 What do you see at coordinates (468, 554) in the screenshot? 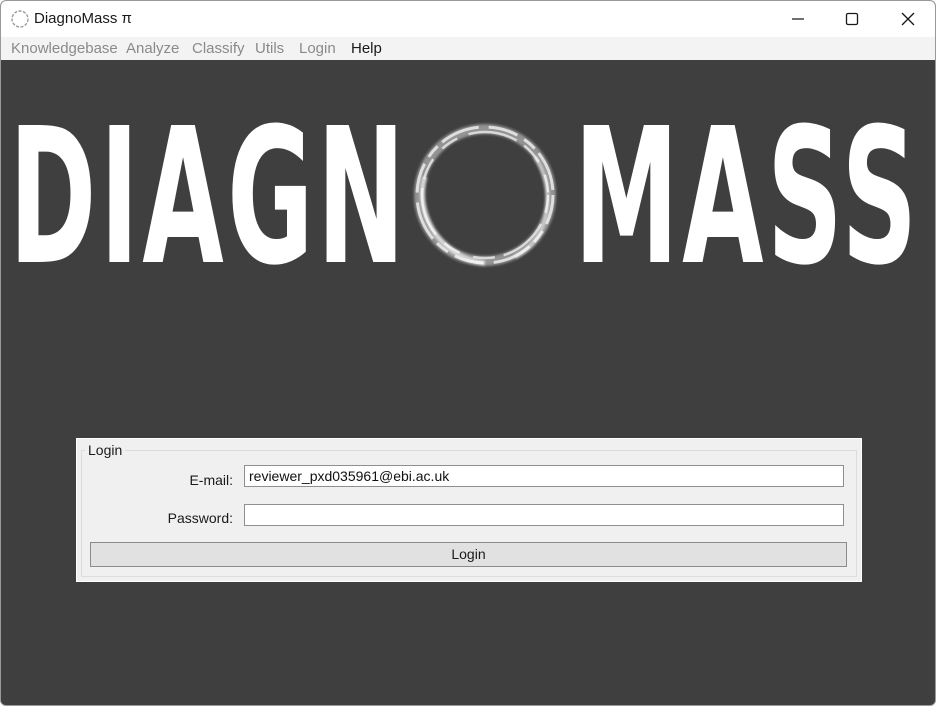
I see `login-button: Login` at bounding box center [468, 554].